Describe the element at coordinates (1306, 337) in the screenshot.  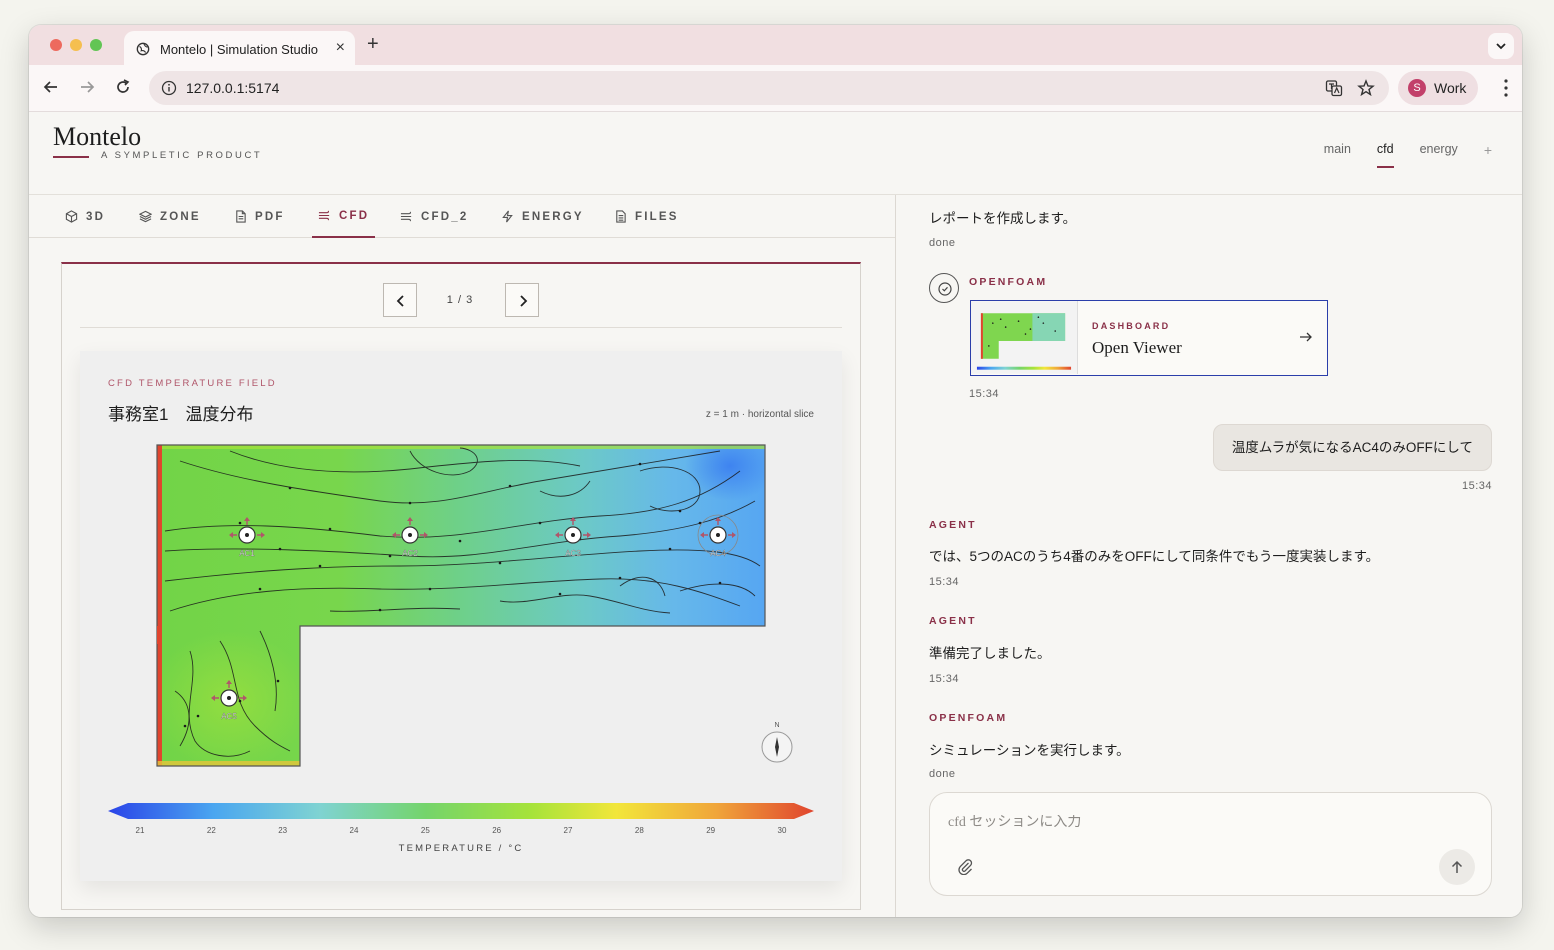
I see `arrow-right-icon` at that location.